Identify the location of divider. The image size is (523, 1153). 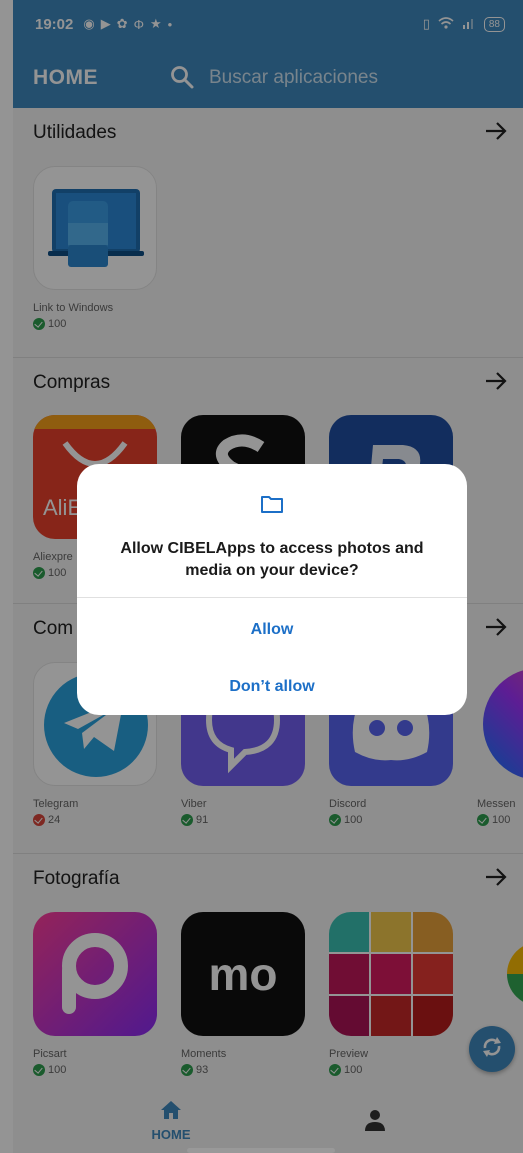
(272, 597).